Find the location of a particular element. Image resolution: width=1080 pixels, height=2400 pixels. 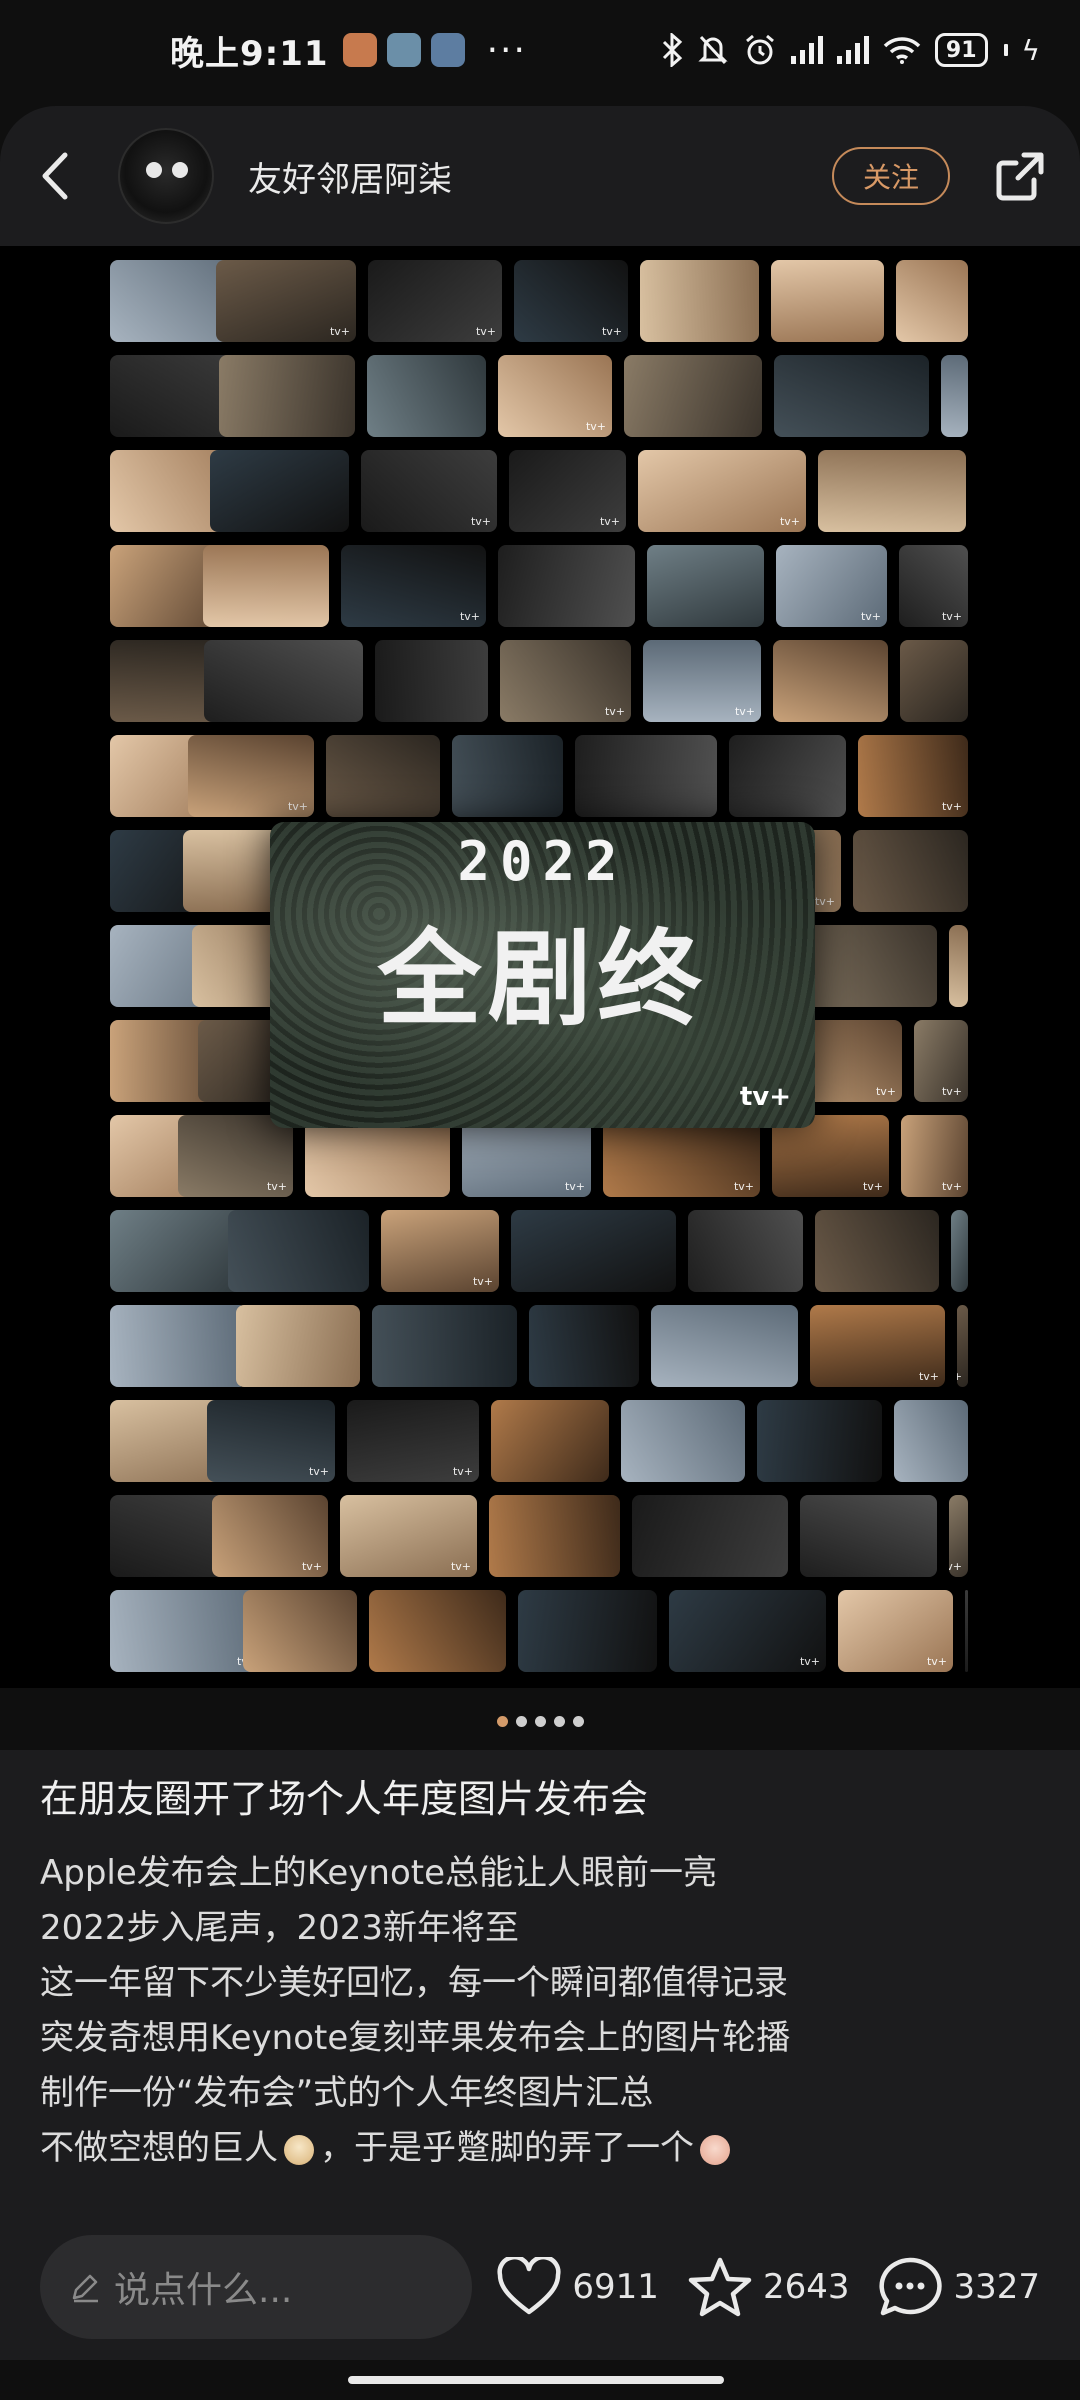

apple-tv-logo: tv+ is located at coordinates (765, 1097).